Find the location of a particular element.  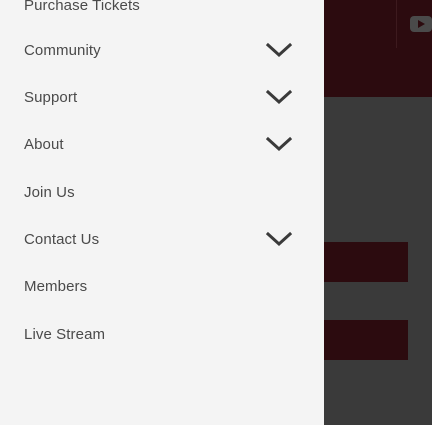

menu-item-label: Join Us is located at coordinates (49, 192).